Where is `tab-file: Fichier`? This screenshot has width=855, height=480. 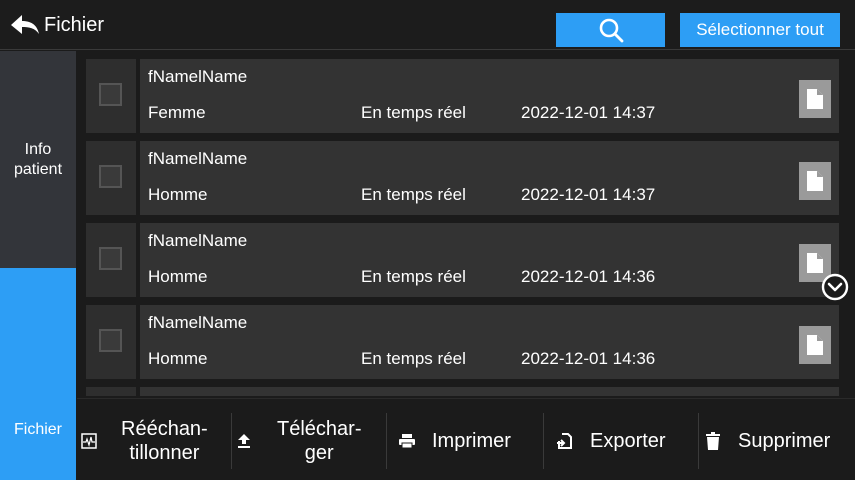 tab-file: Fichier is located at coordinates (38, 374).